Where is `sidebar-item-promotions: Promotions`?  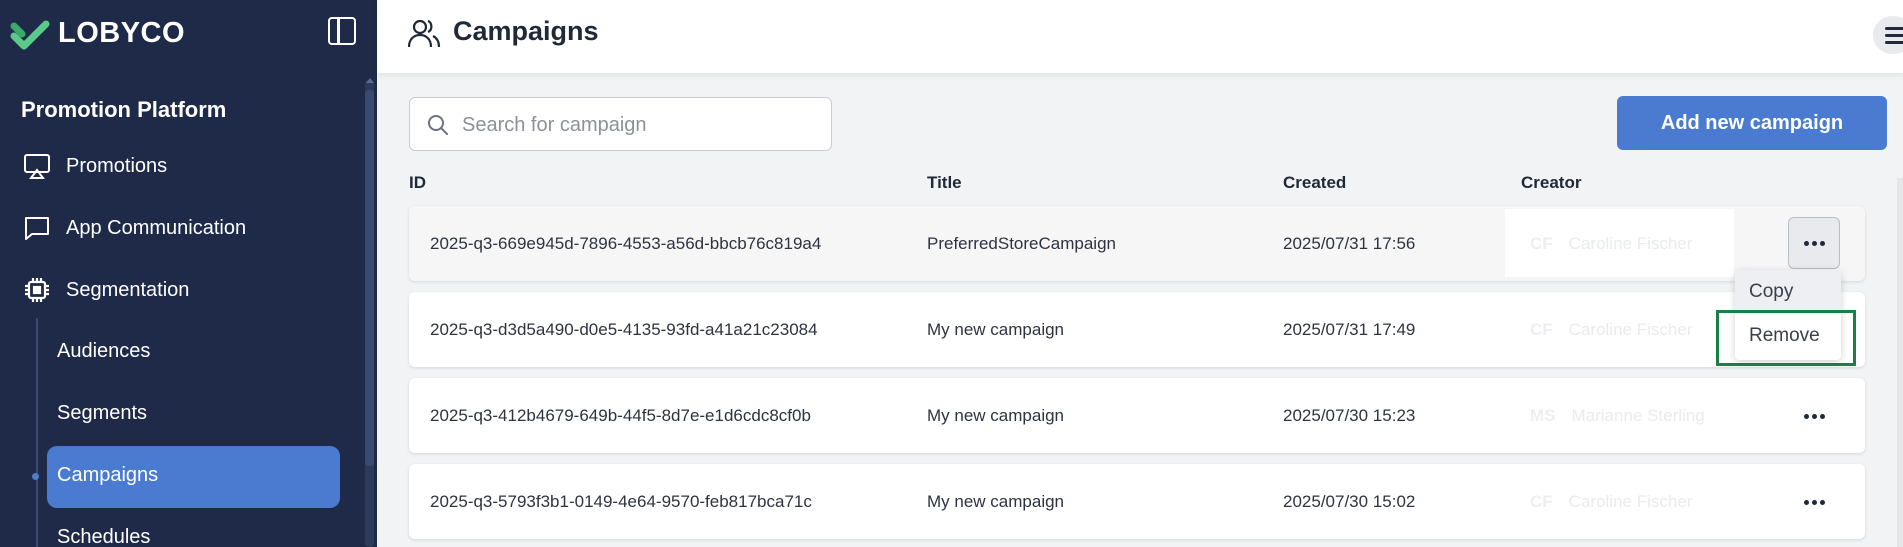
sidebar-item-promotions: Promotions is located at coordinates (94, 166).